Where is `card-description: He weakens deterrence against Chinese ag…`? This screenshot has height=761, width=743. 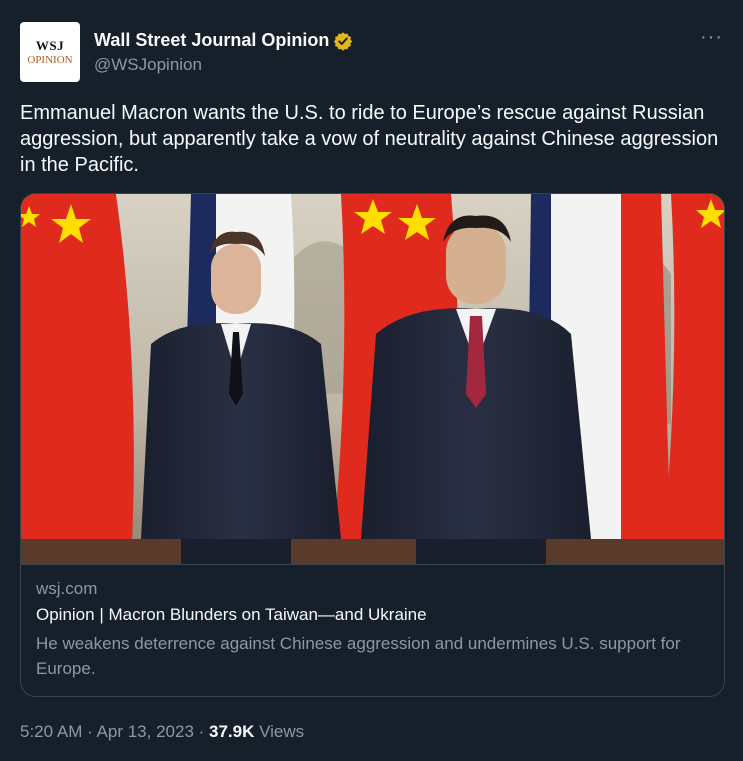
card-description: He weakens deterrence against Chinese ag… is located at coordinates (358, 656).